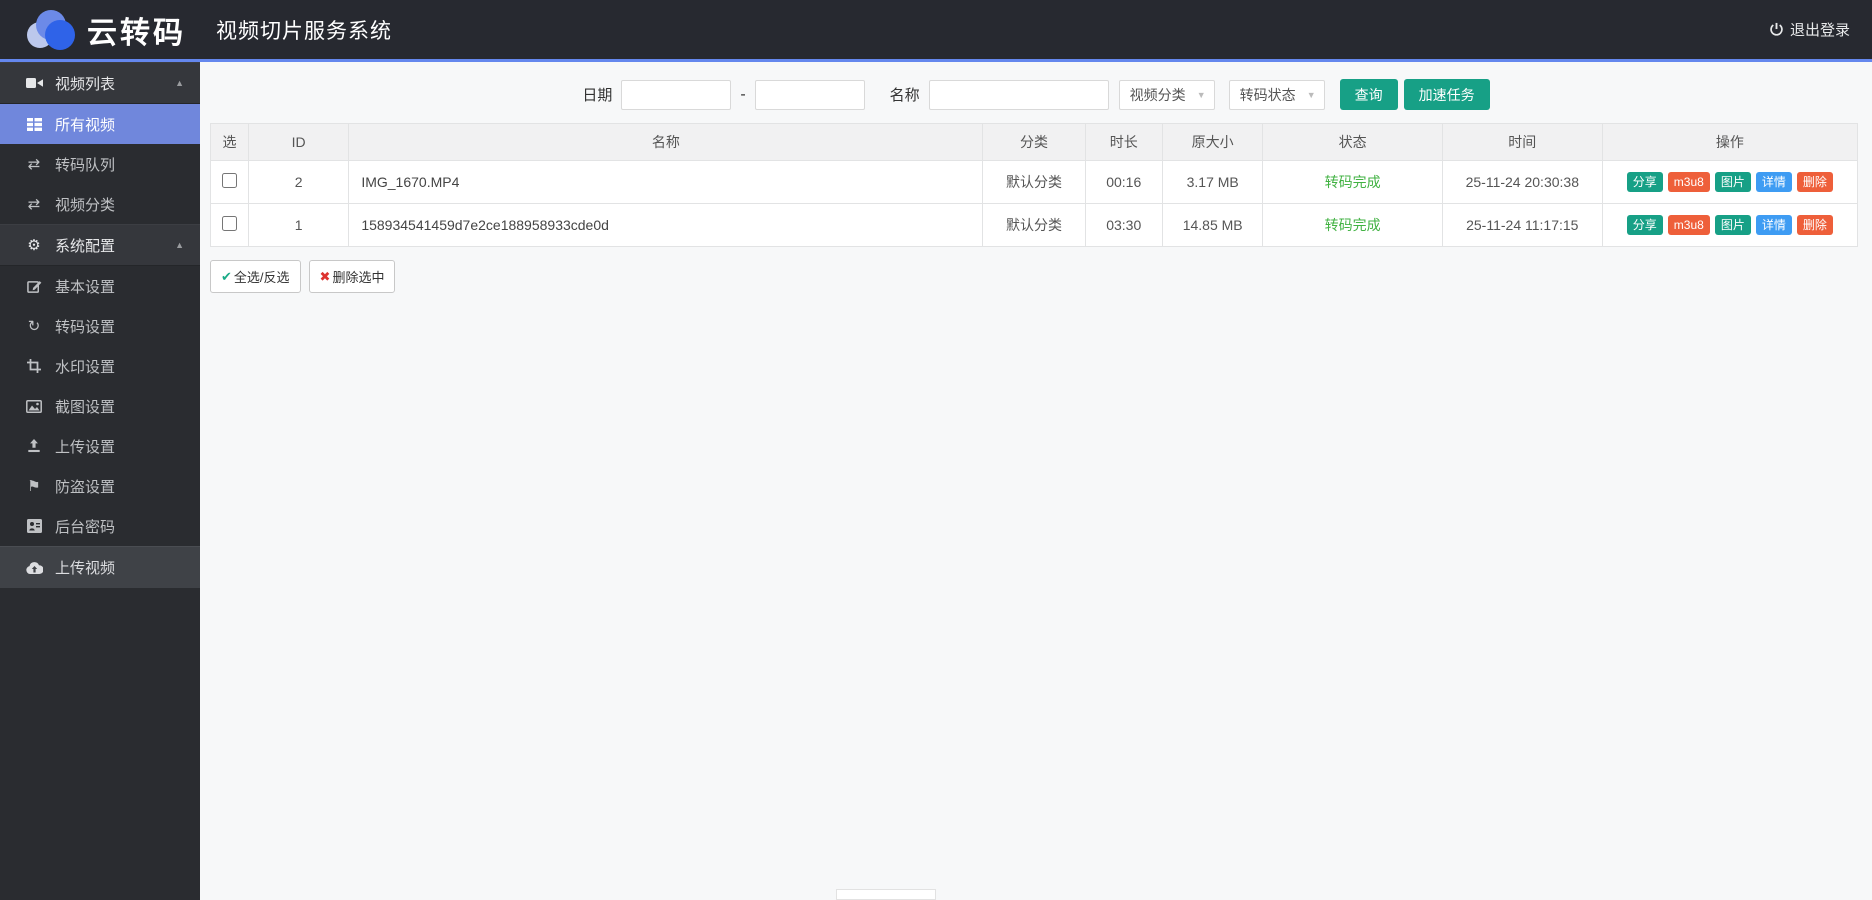 The width and height of the screenshot is (1872, 900). What do you see at coordinates (1034, 225) in the screenshot?
I see `cell-category: 默认分类` at bounding box center [1034, 225].